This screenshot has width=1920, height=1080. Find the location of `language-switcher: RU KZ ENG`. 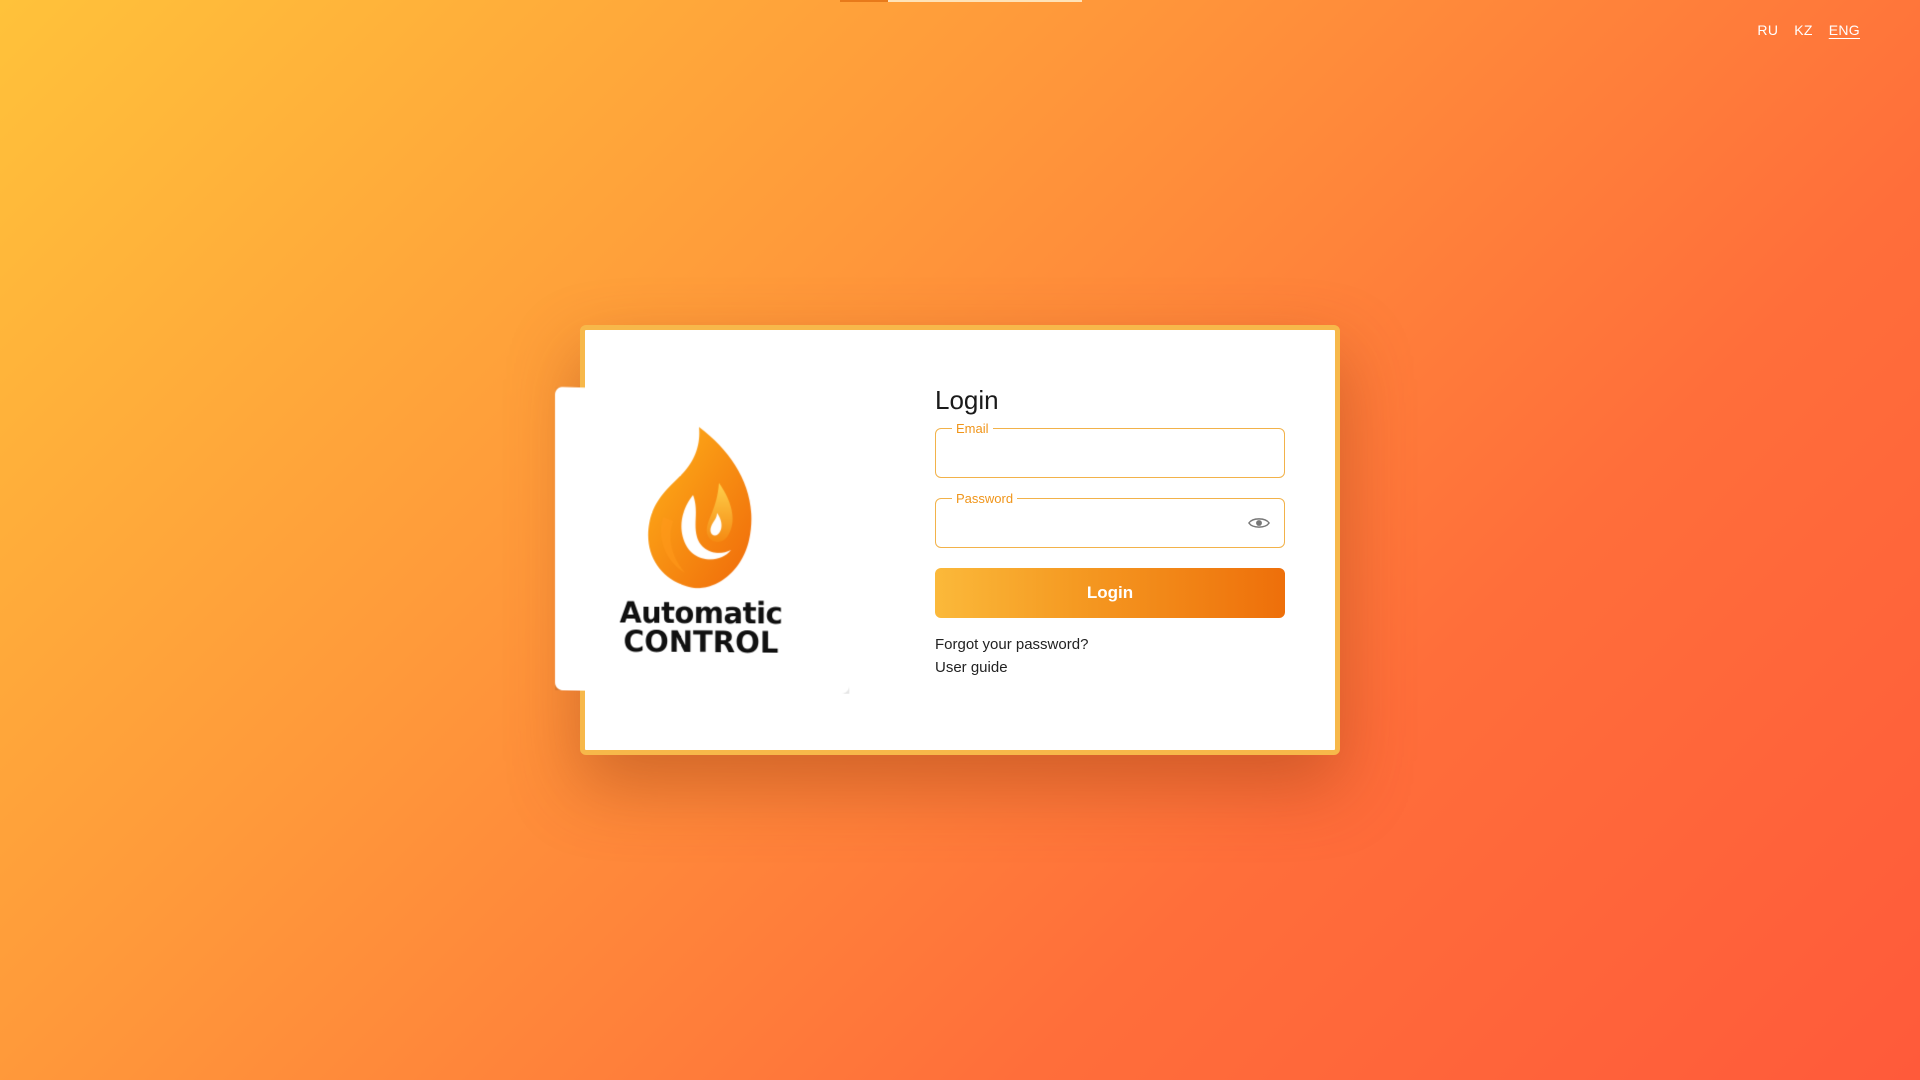

language-switcher: RU KZ ENG is located at coordinates (1808, 30).